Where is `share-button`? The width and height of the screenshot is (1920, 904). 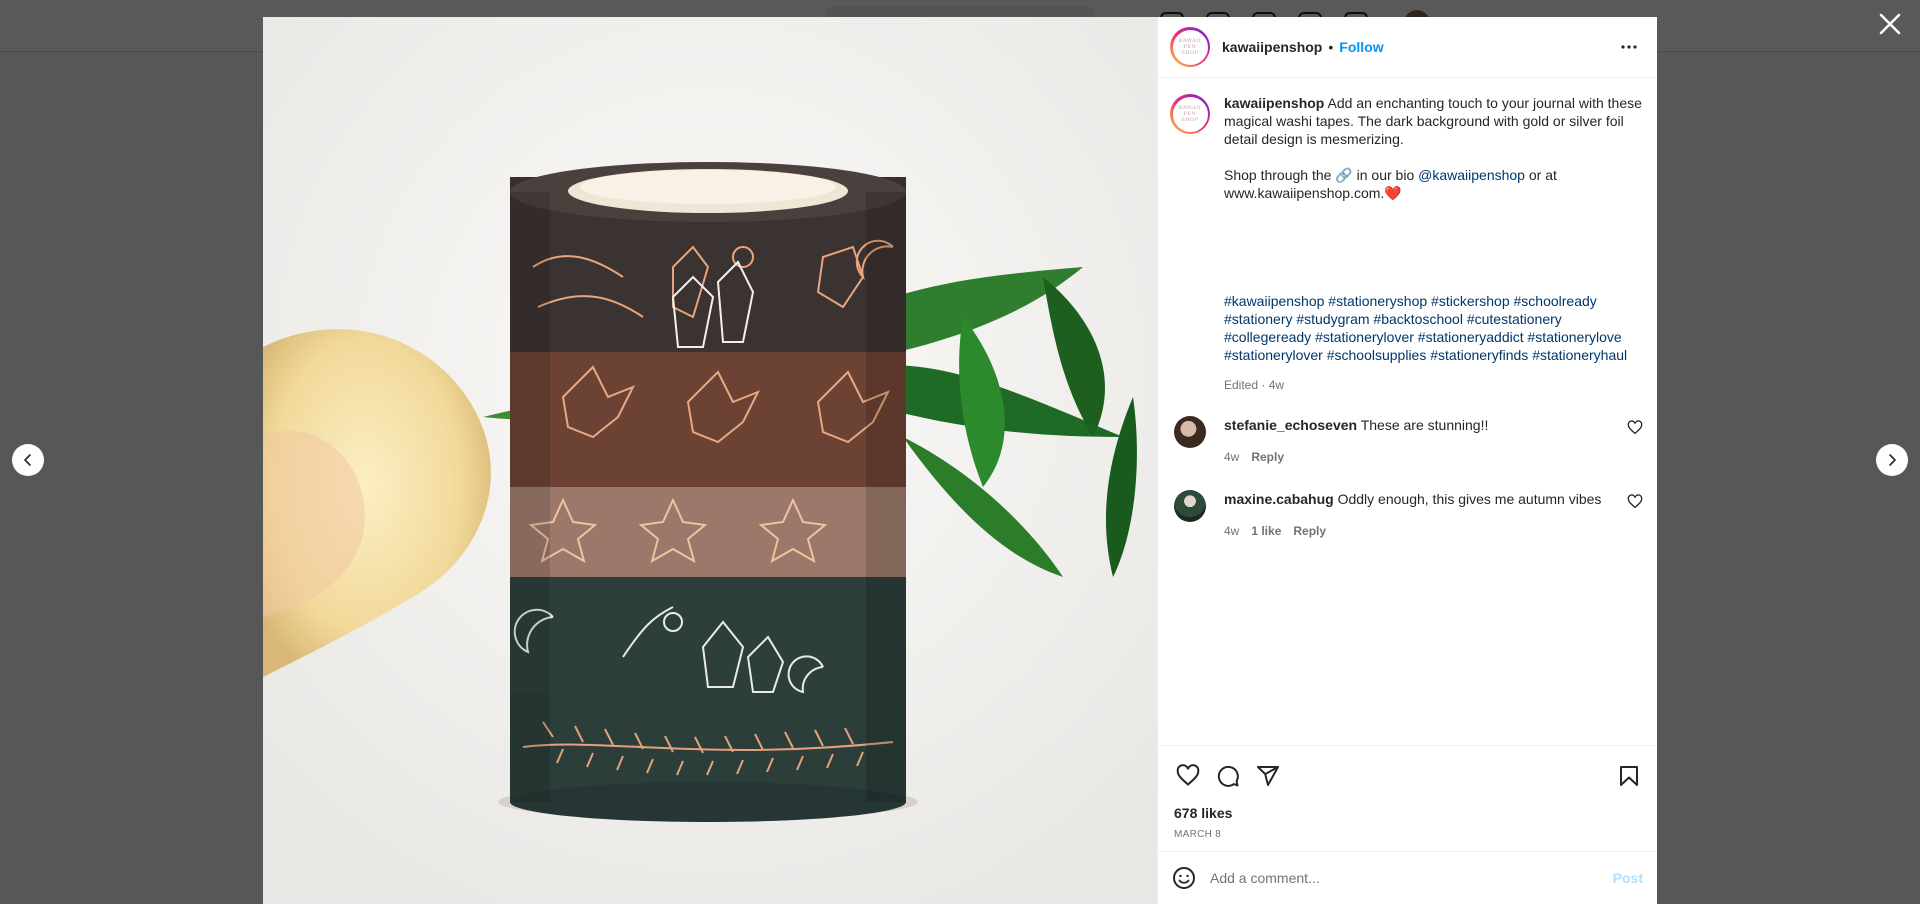 share-button is located at coordinates (1268, 776).